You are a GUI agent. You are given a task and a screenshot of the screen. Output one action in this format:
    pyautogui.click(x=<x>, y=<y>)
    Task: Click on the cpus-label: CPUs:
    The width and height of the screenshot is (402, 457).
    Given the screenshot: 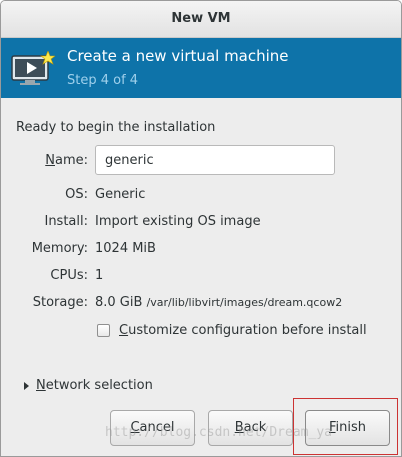 What is the action you would take?
    pyautogui.click(x=69, y=275)
    